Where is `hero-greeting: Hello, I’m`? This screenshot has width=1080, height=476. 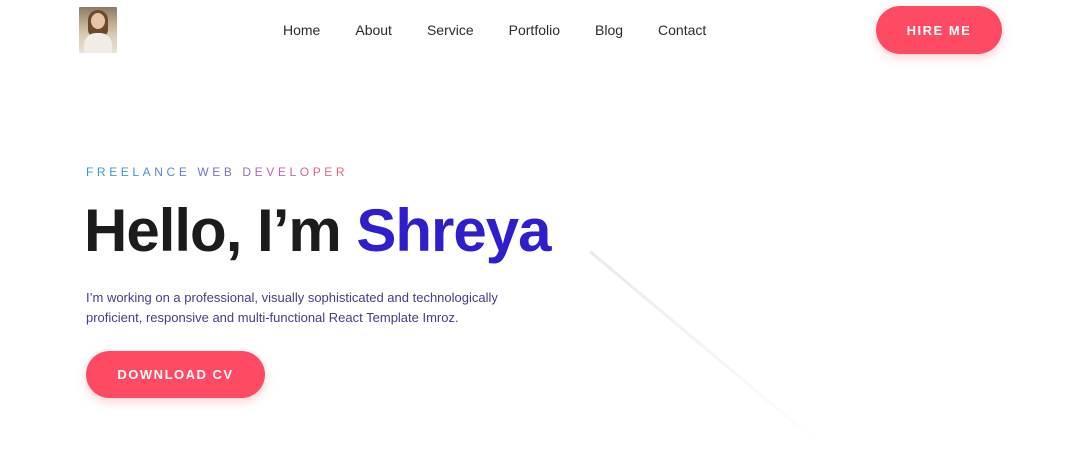
hero-greeting: Hello, I’m is located at coordinates (220, 230).